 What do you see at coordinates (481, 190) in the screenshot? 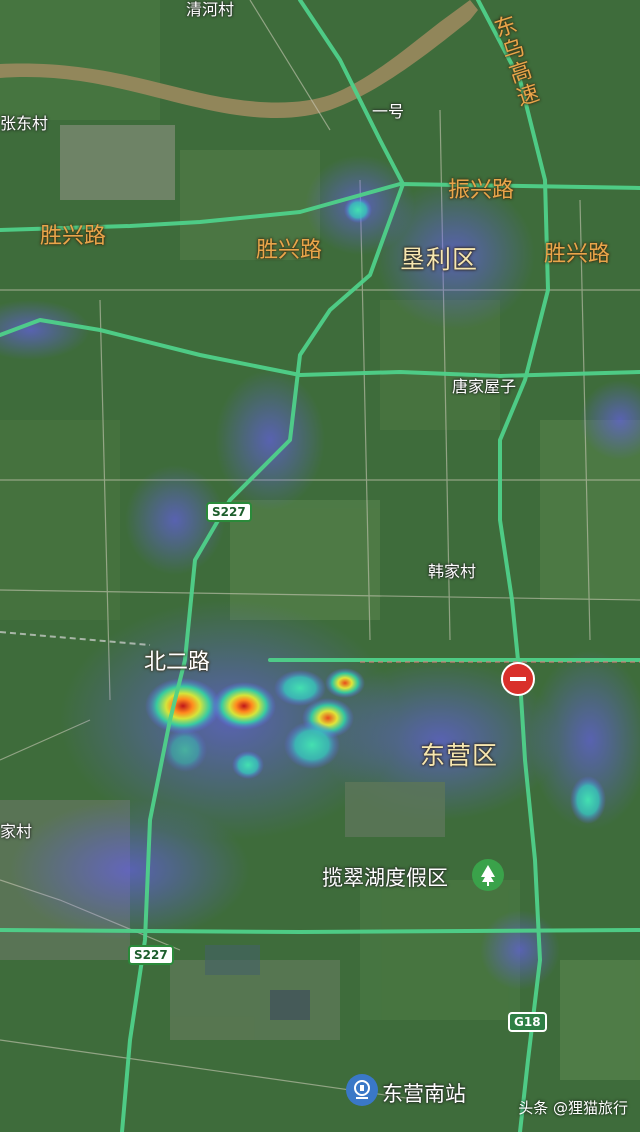
I see `zhenxing-road-label: 振兴路` at bounding box center [481, 190].